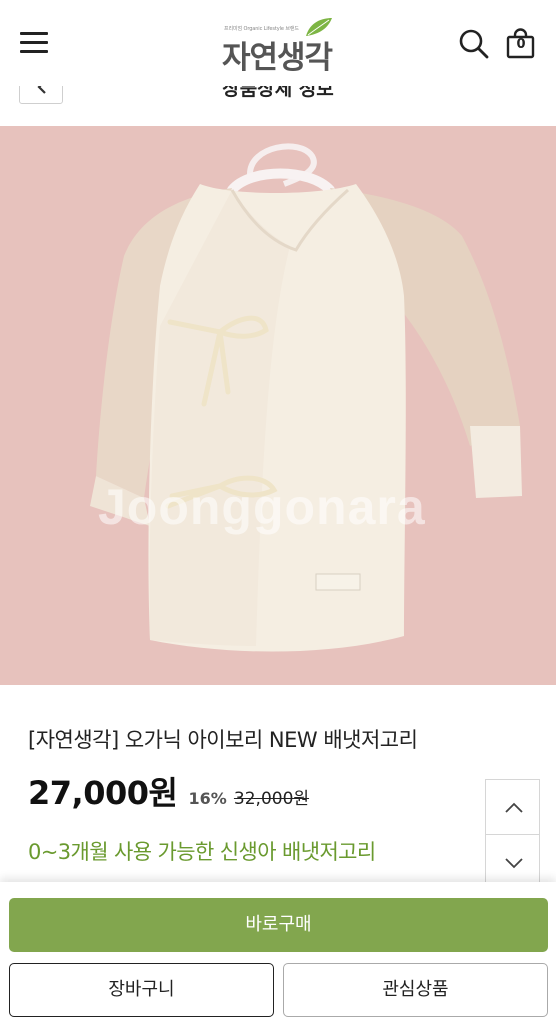 This screenshot has width=556, height=1024. Describe the element at coordinates (514, 863) in the screenshot. I see `chevron-down-icon` at that location.